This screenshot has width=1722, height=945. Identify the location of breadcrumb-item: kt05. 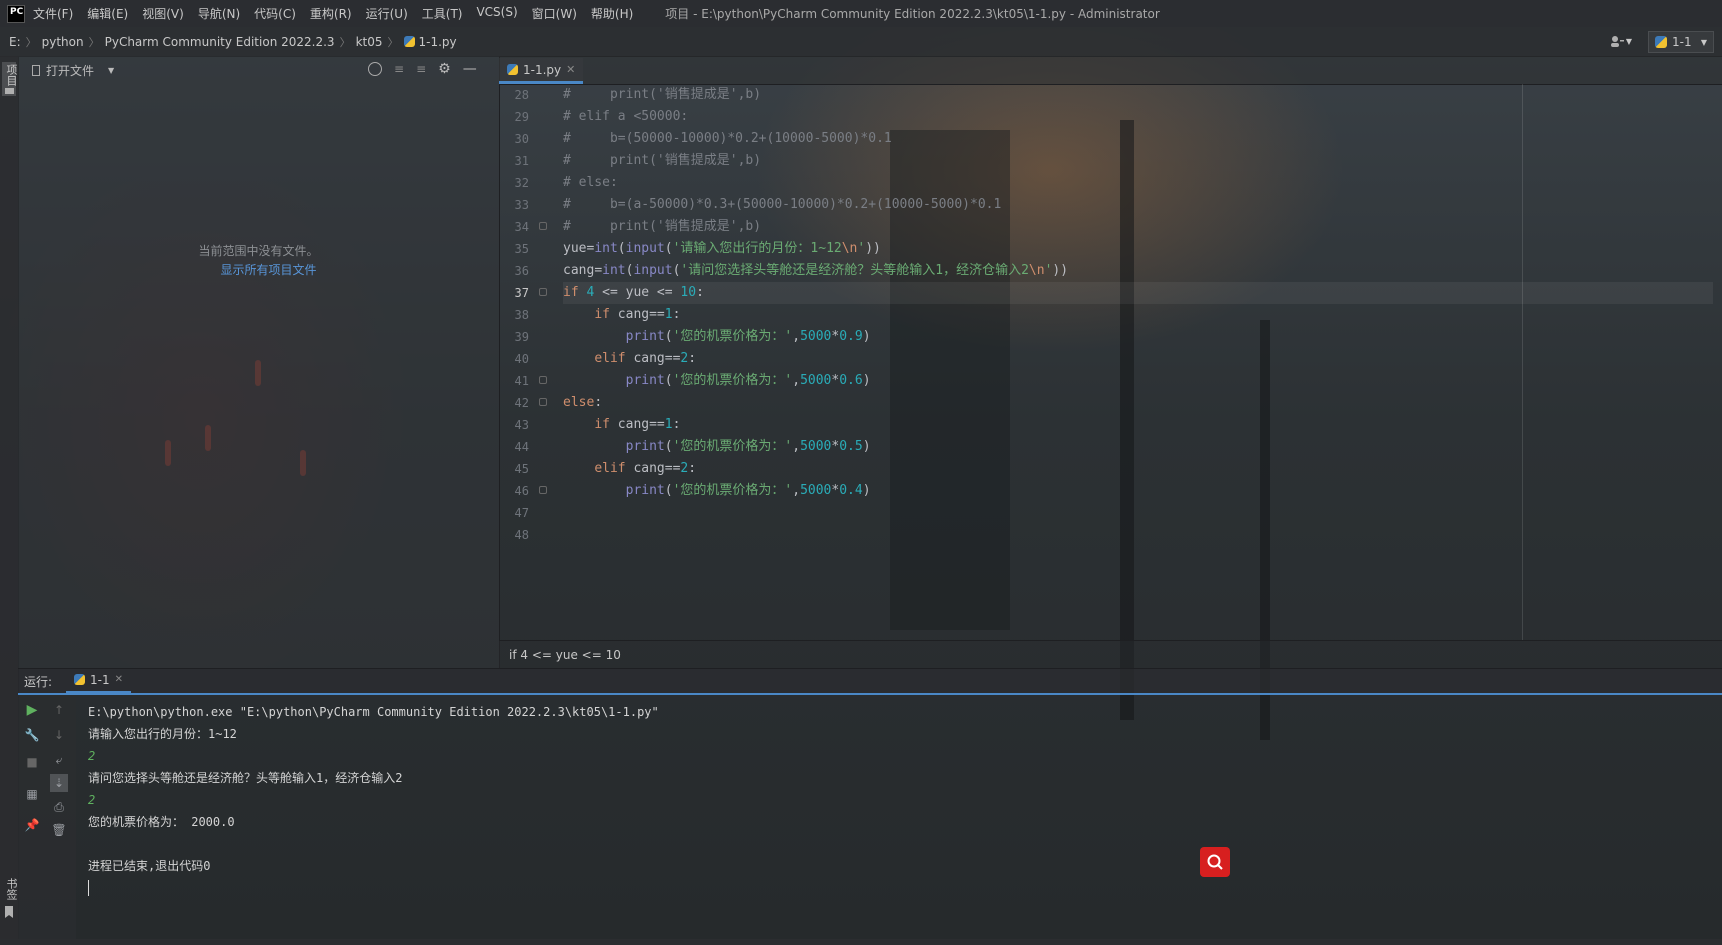
(369, 42).